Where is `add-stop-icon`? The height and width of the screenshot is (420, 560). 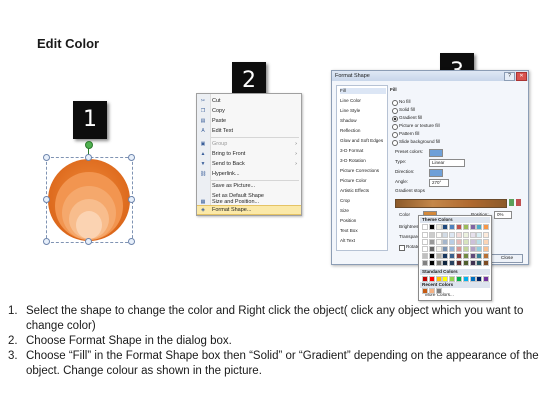 add-stop-icon is located at coordinates (511, 202).